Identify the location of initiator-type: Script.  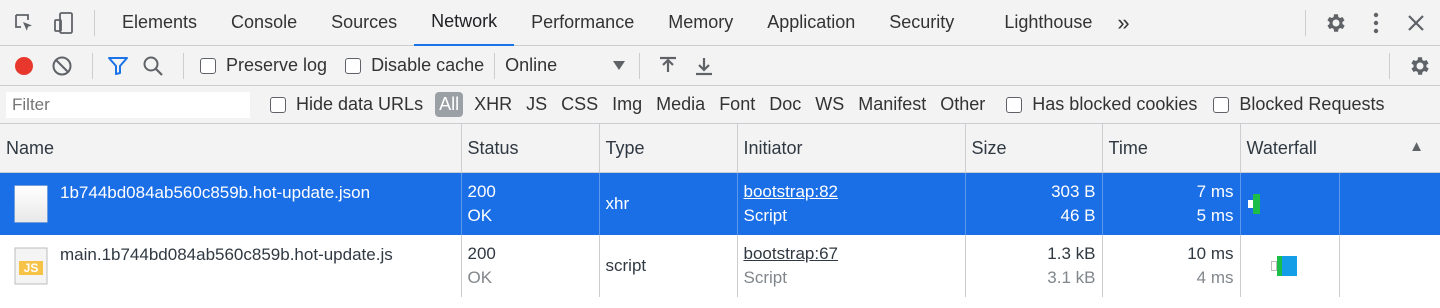
(765, 215).